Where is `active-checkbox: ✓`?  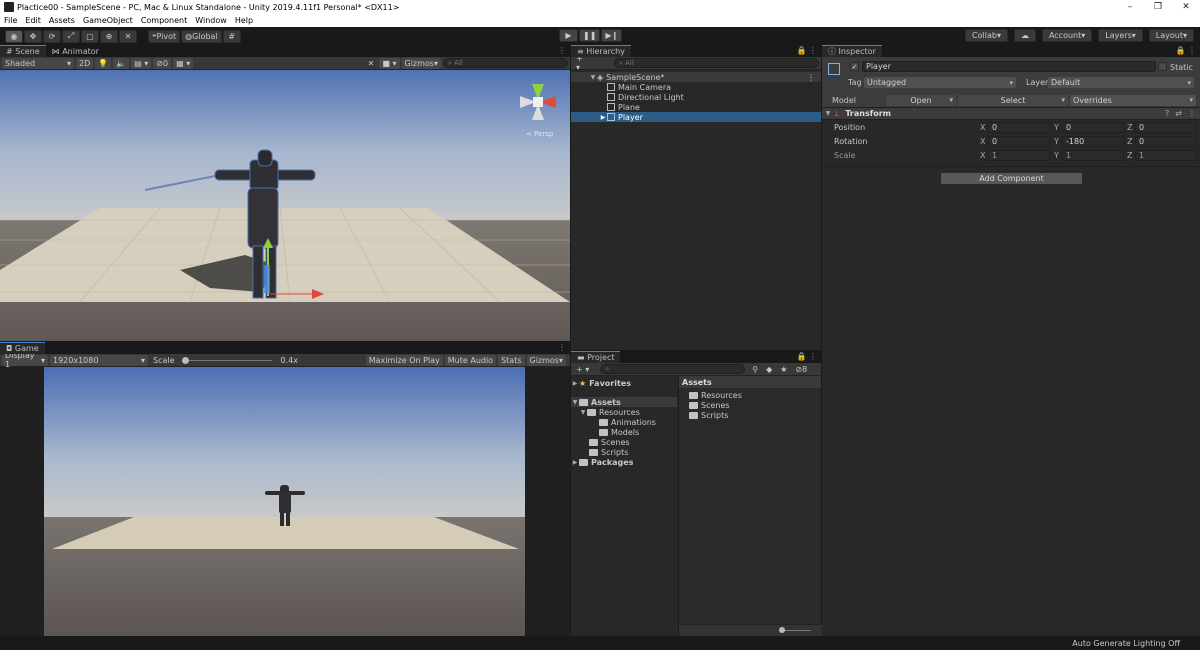
active-checkbox: ✓ is located at coordinates (854, 66).